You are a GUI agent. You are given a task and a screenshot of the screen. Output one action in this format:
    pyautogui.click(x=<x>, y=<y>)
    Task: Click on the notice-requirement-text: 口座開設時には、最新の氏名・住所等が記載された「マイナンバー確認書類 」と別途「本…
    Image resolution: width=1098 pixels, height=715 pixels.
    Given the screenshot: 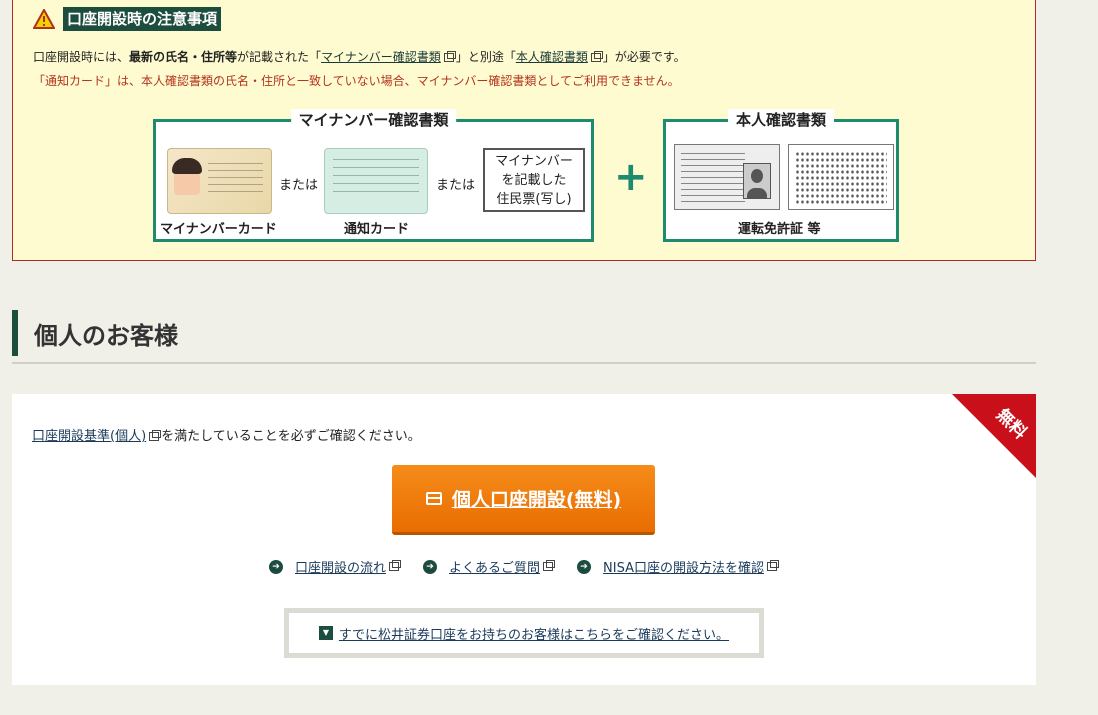 What is the action you would take?
    pyautogui.click(x=359, y=57)
    